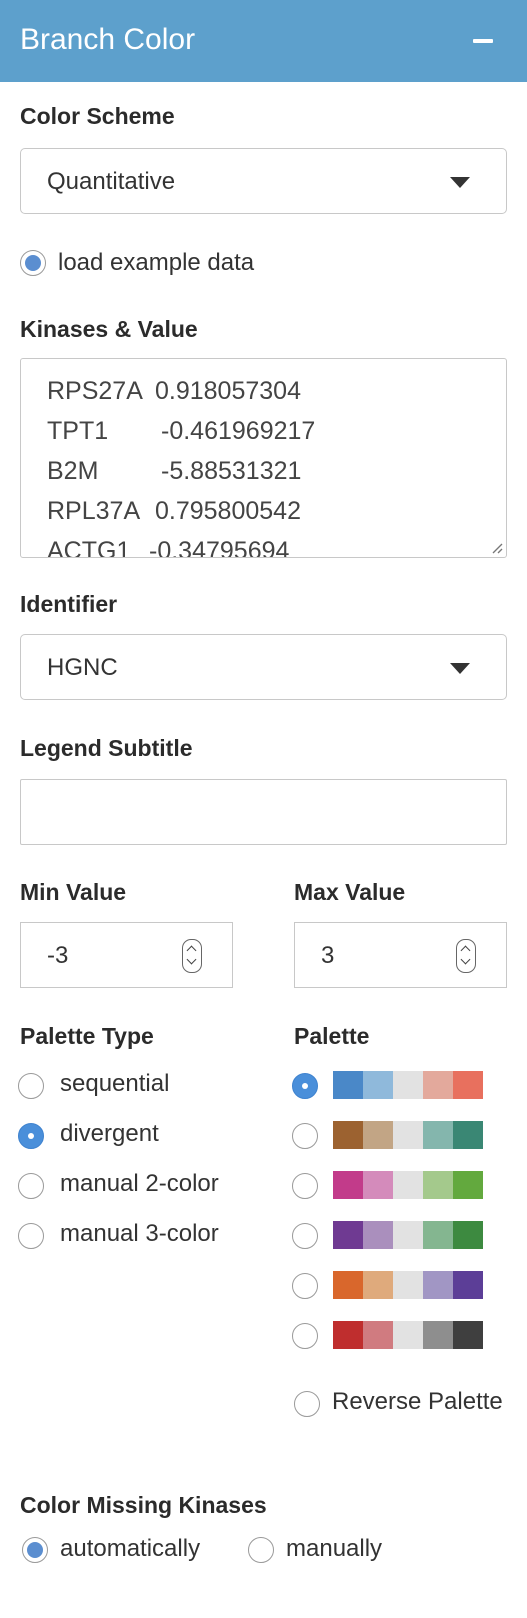 The image size is (527, 1618). I want to click on kinase-row: RPL37A 0.795800542, so click(174, 511).